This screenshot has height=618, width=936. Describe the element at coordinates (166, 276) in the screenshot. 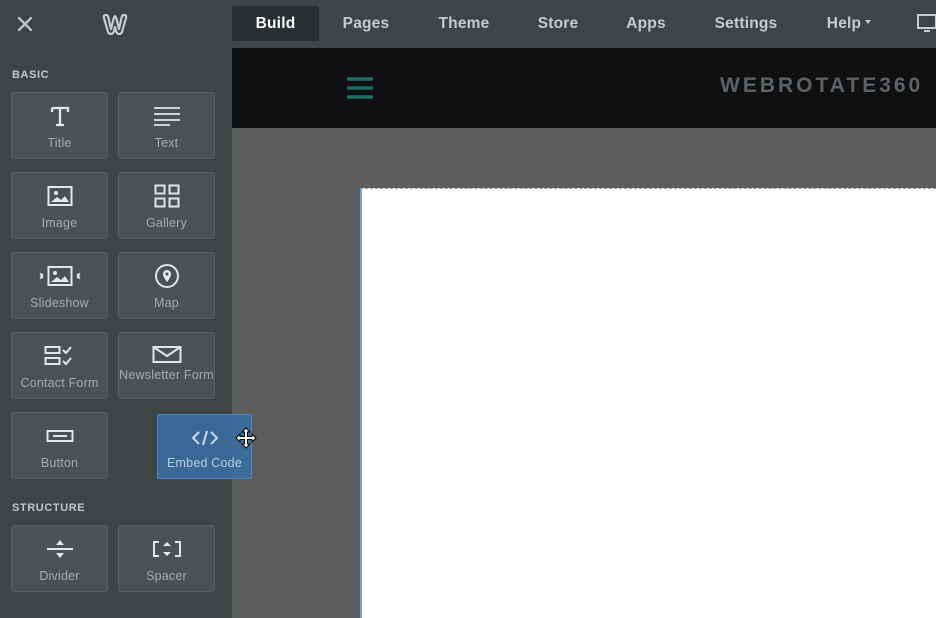

I see `map-pin-icon` at that location.